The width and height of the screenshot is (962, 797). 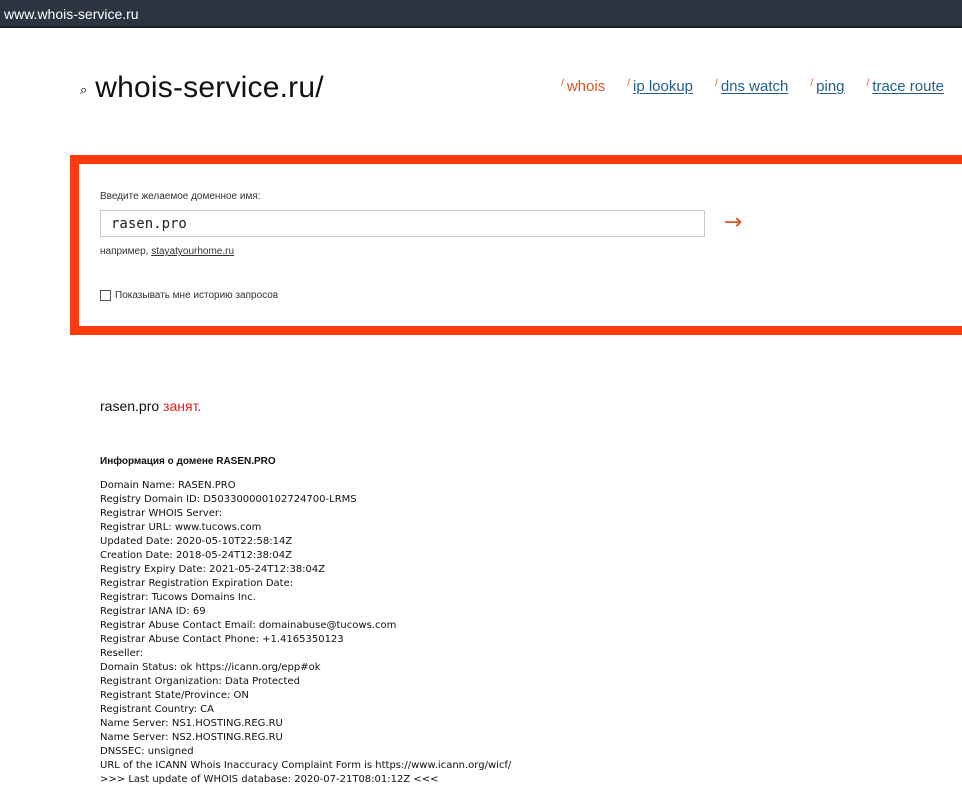 What do you see at coordinates (196, 541) in the screenshot?
I see `whois-line: Updated Date: 2020-05-10T22:58:14Z` at bounding box center [196, 541].